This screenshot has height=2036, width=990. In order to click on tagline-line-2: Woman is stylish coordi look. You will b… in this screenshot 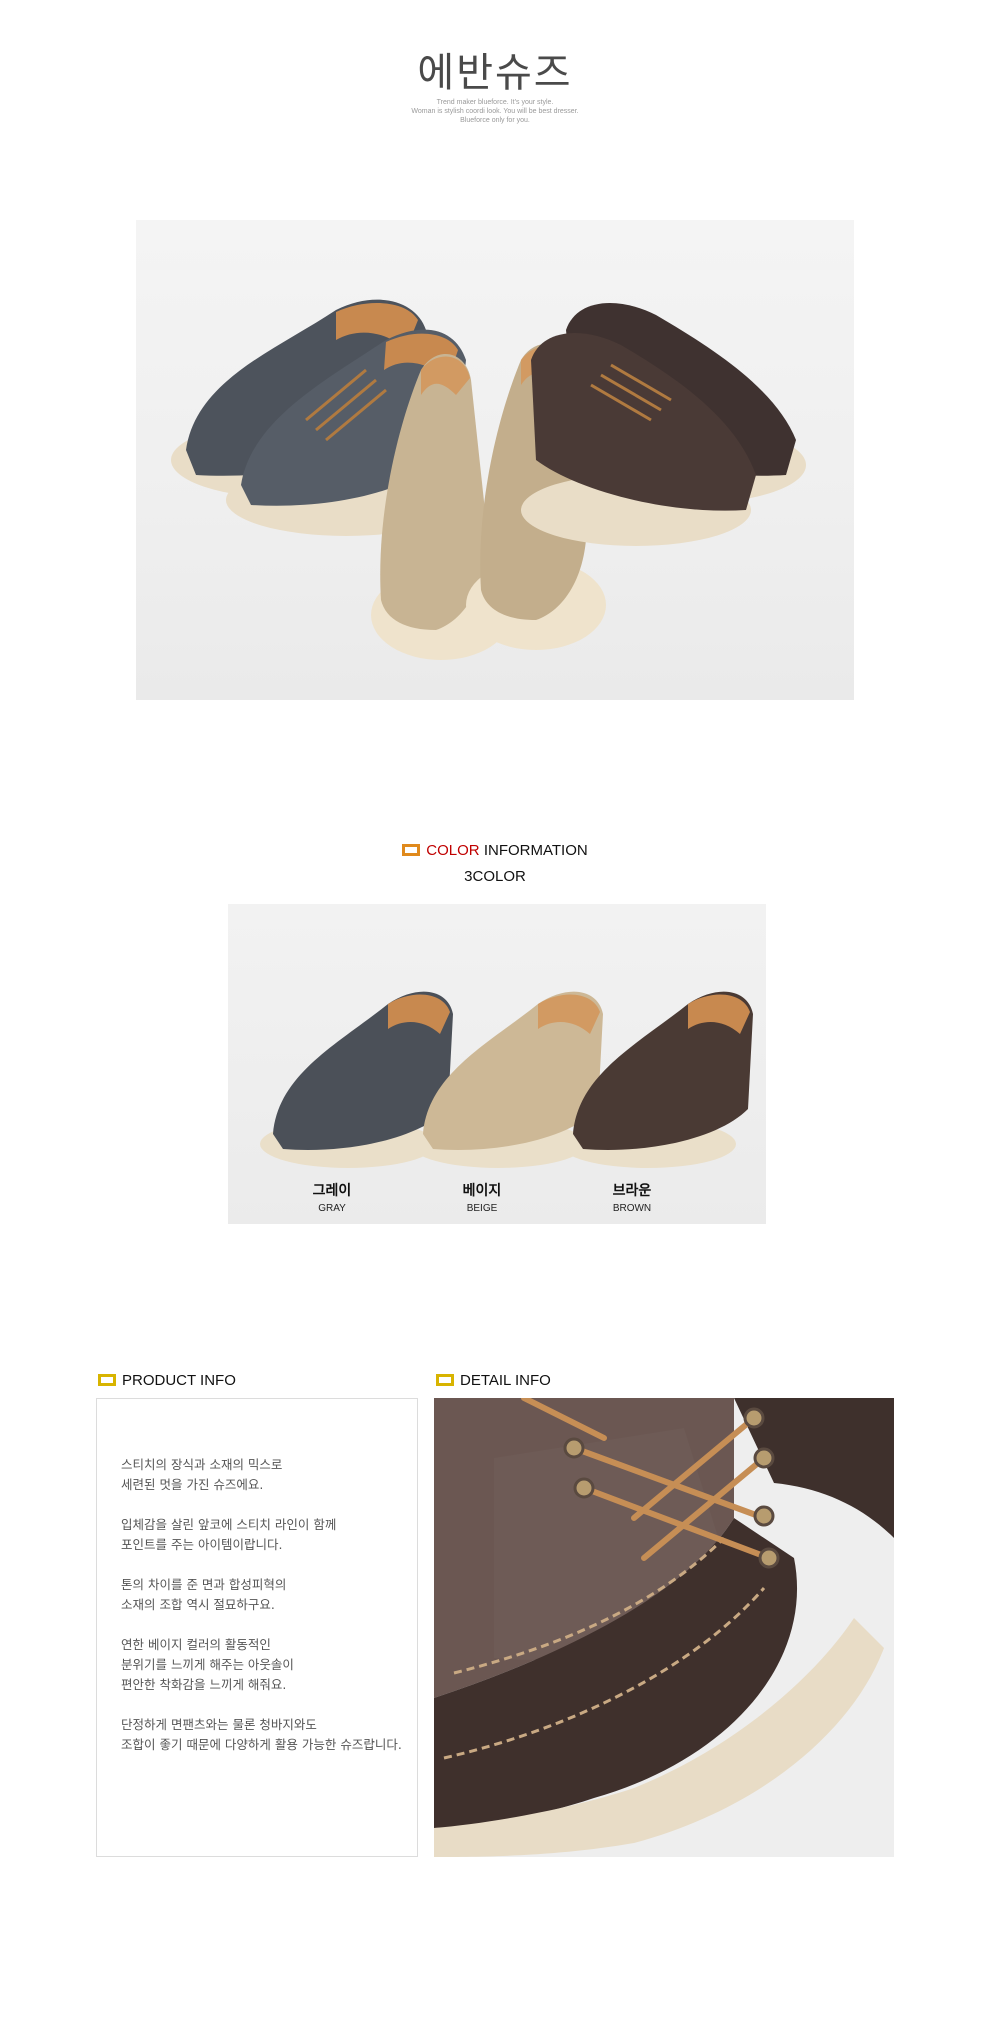, I will do `click(495, 111)`.